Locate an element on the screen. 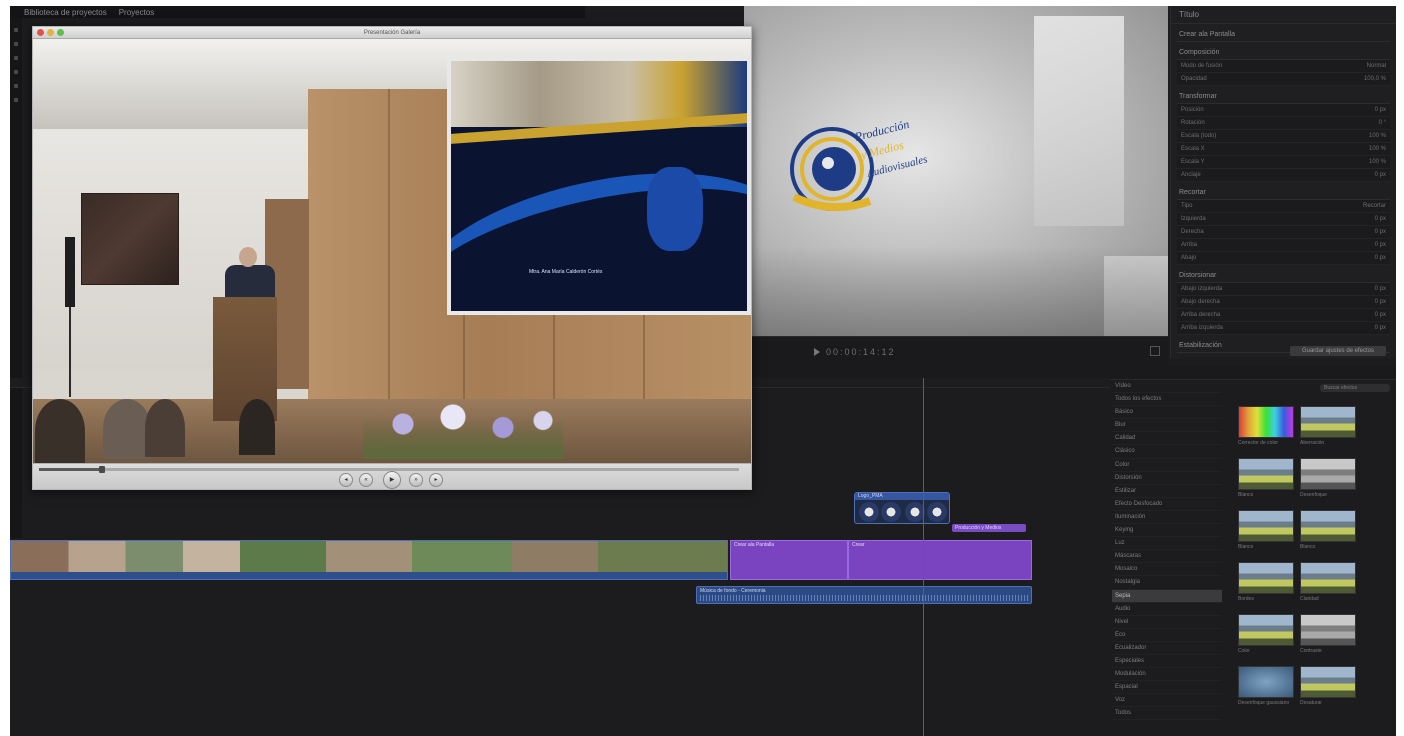  effect-thumbnail: Aberración is located at coordinates (1328, 427).